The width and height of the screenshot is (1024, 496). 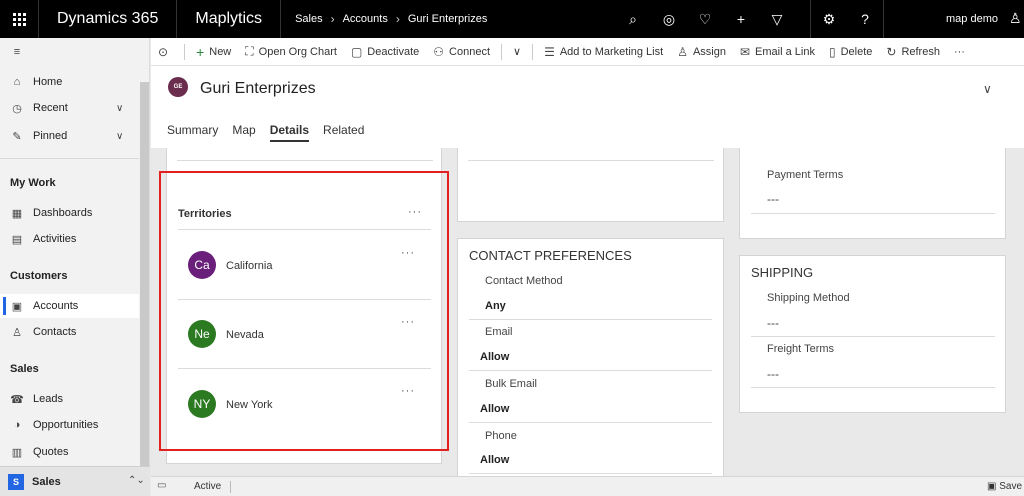 I want to click on more-icon: ···, so click(x=959, y=51).